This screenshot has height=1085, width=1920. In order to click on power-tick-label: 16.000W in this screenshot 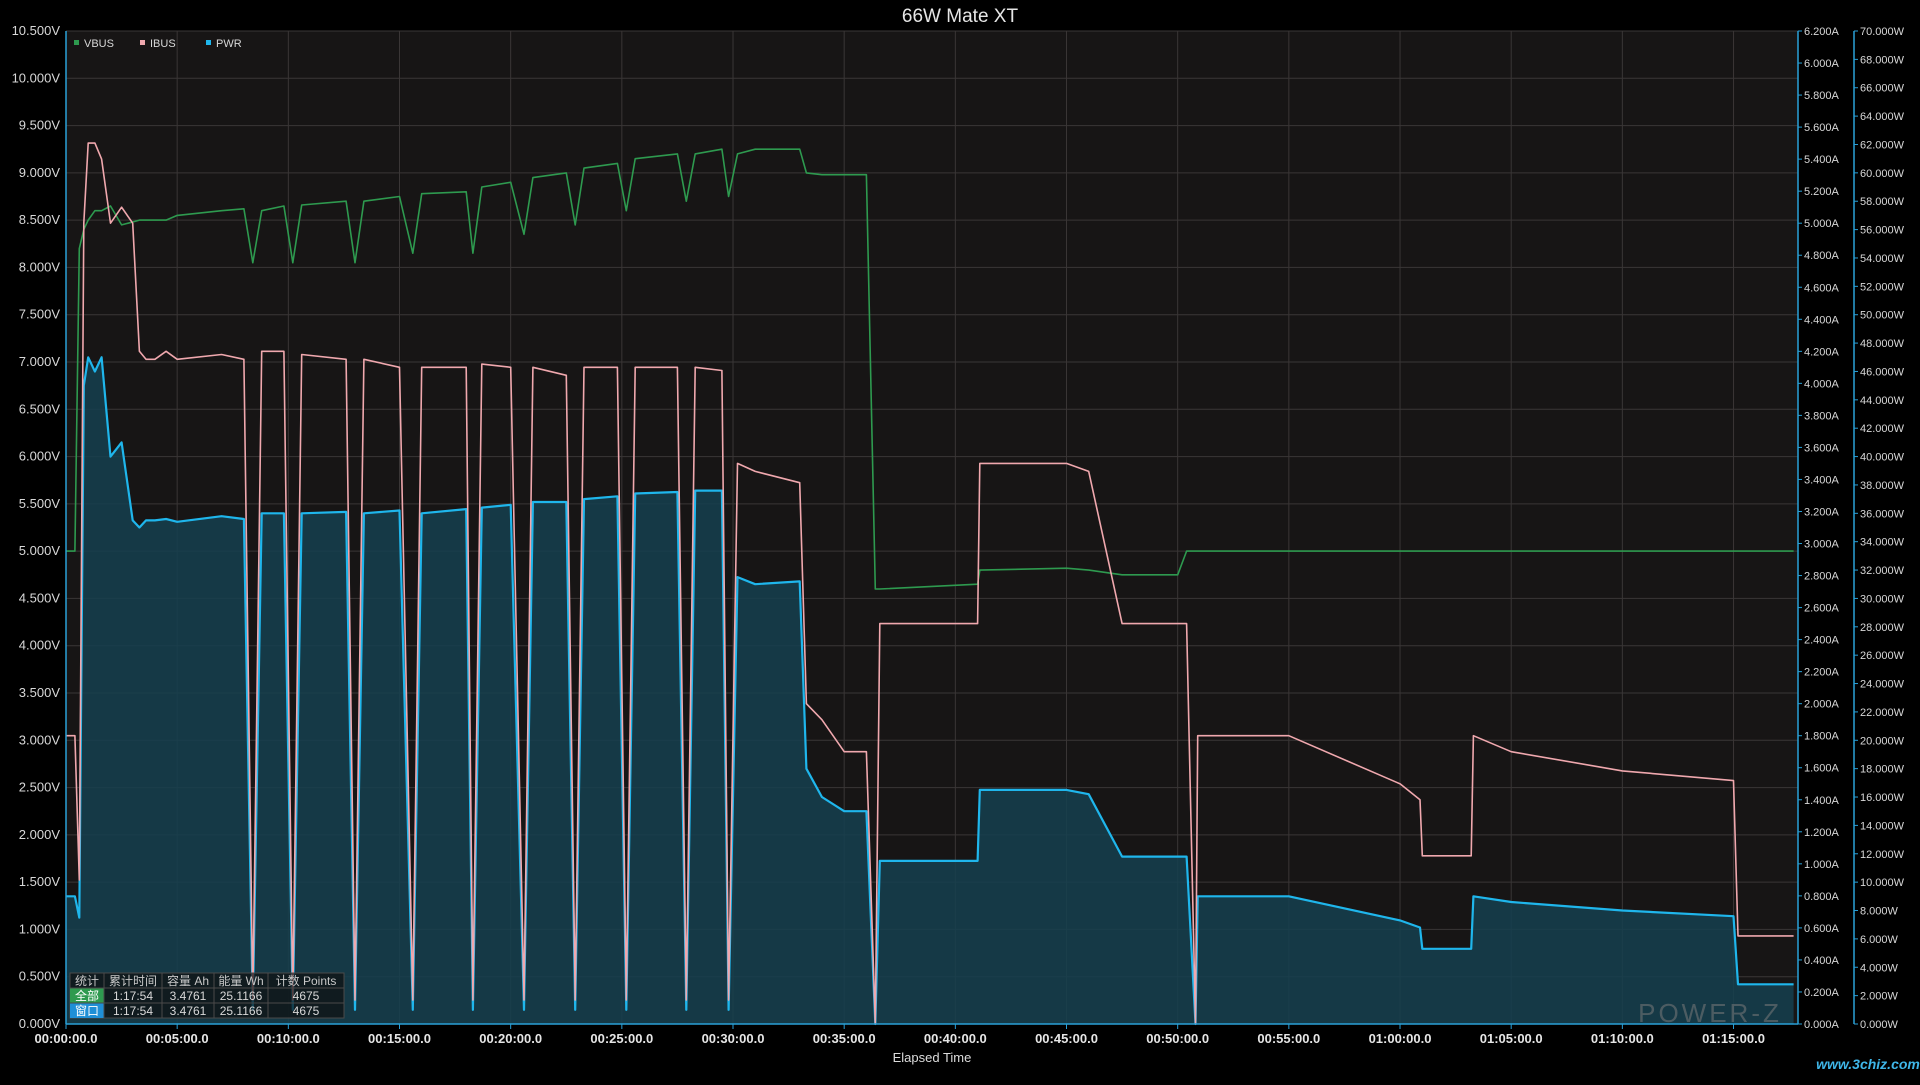, I will do `click(1882, 798)`.